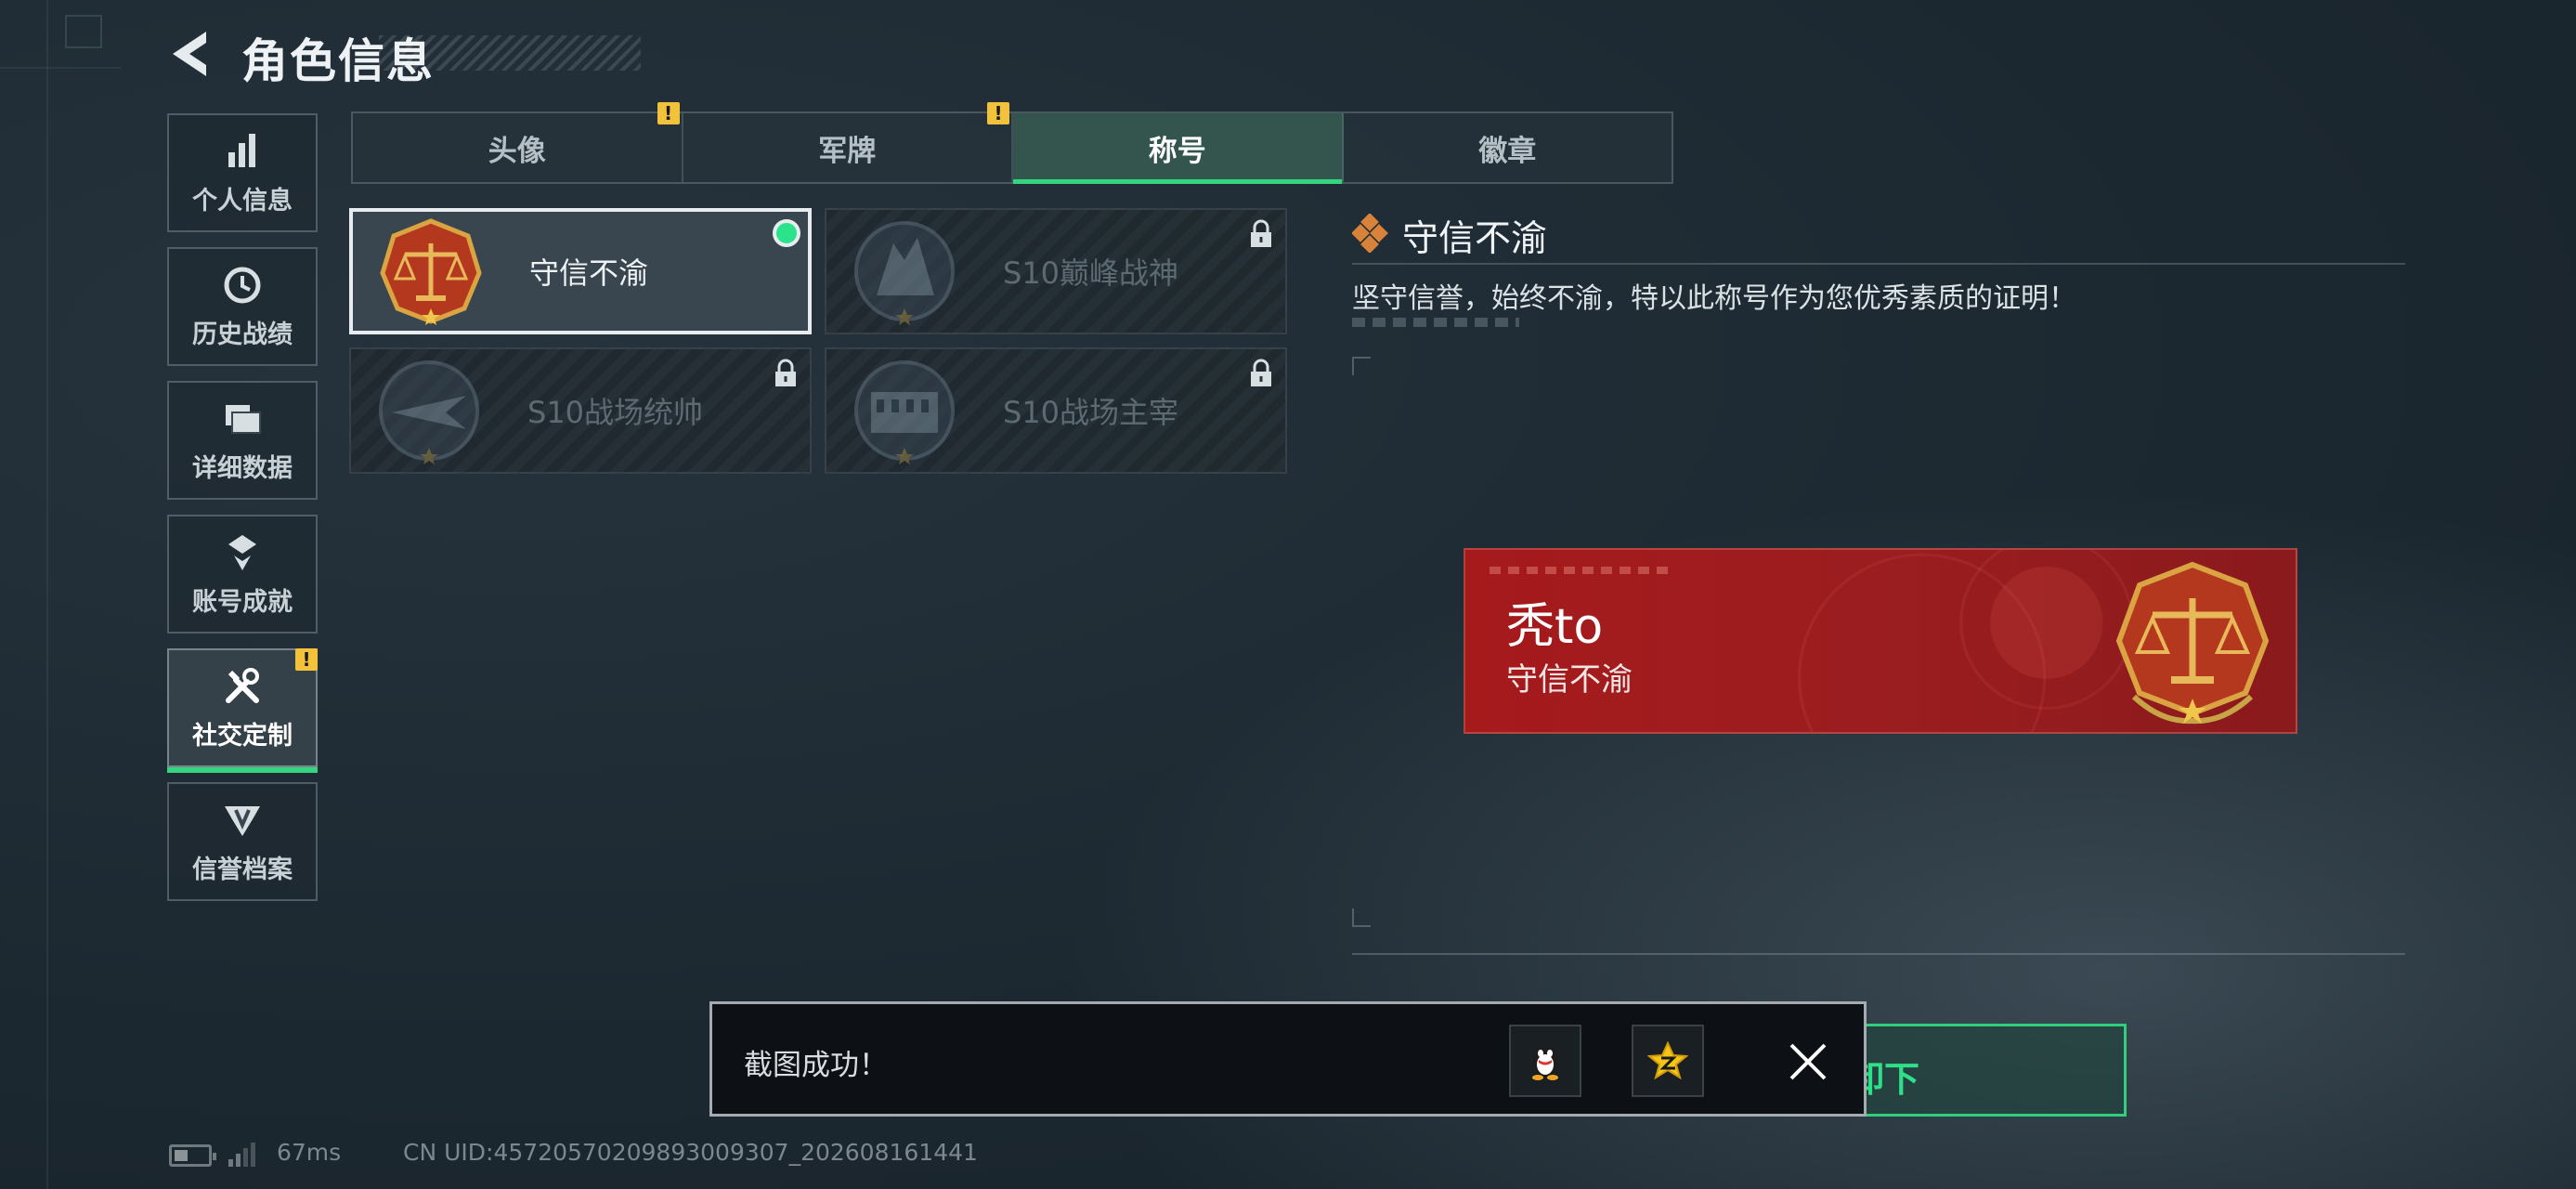 The width and height of the screenshot is (2576, 1189). I want to click on sidebar-item-detailed-data: 详细数据, so click(243, 441).